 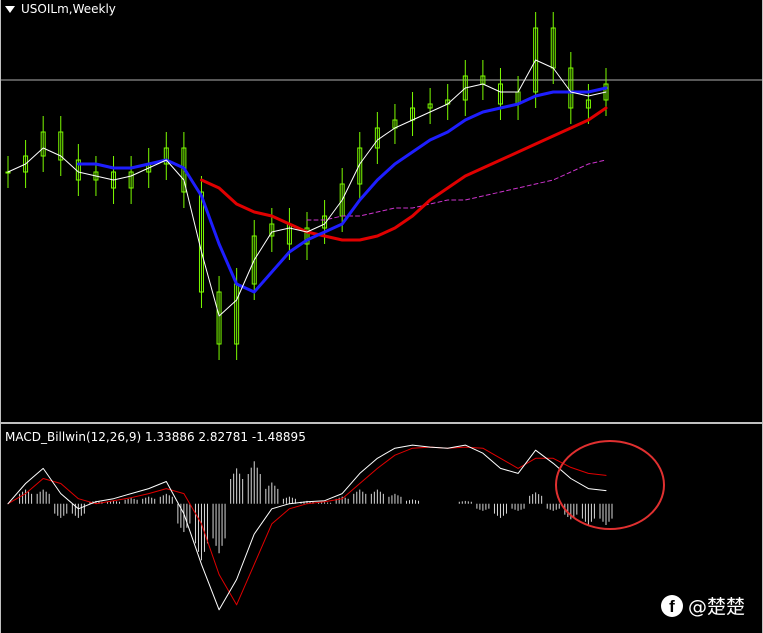 I want to click on macd-signal-value: 2.82781, so click(x=223, y=437).